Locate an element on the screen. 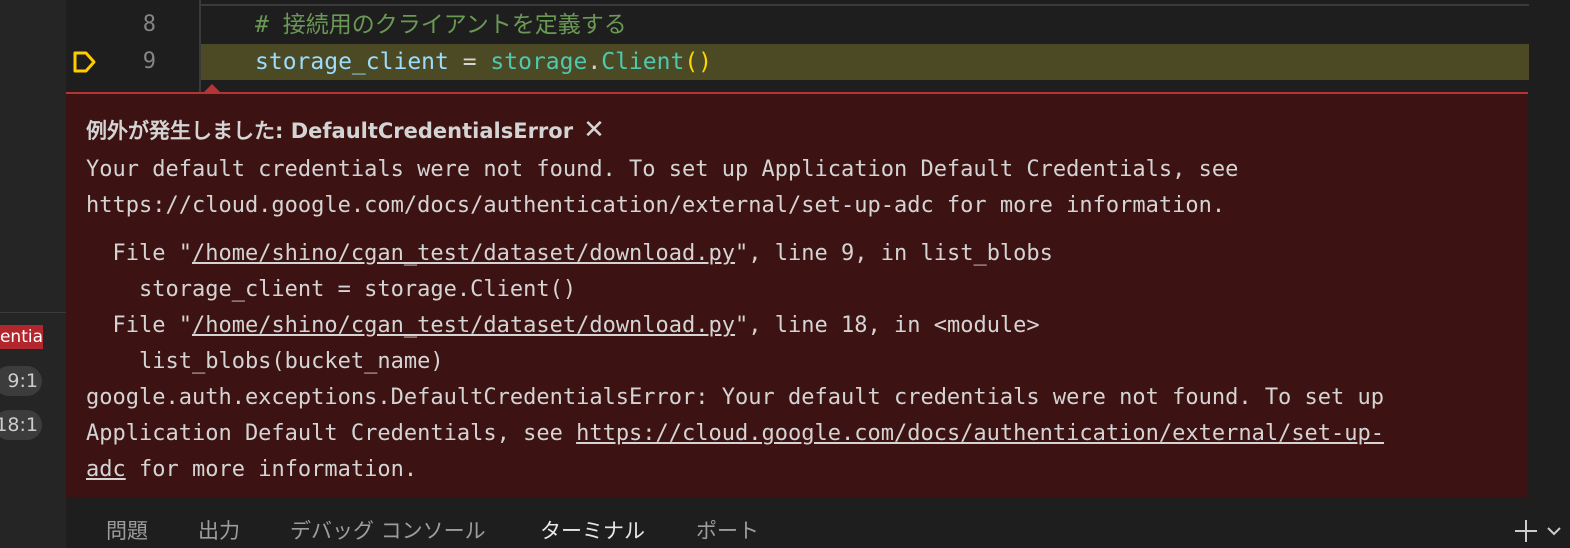  exception-final-line-3: adc for more information. is located at coordinates (251, 470).